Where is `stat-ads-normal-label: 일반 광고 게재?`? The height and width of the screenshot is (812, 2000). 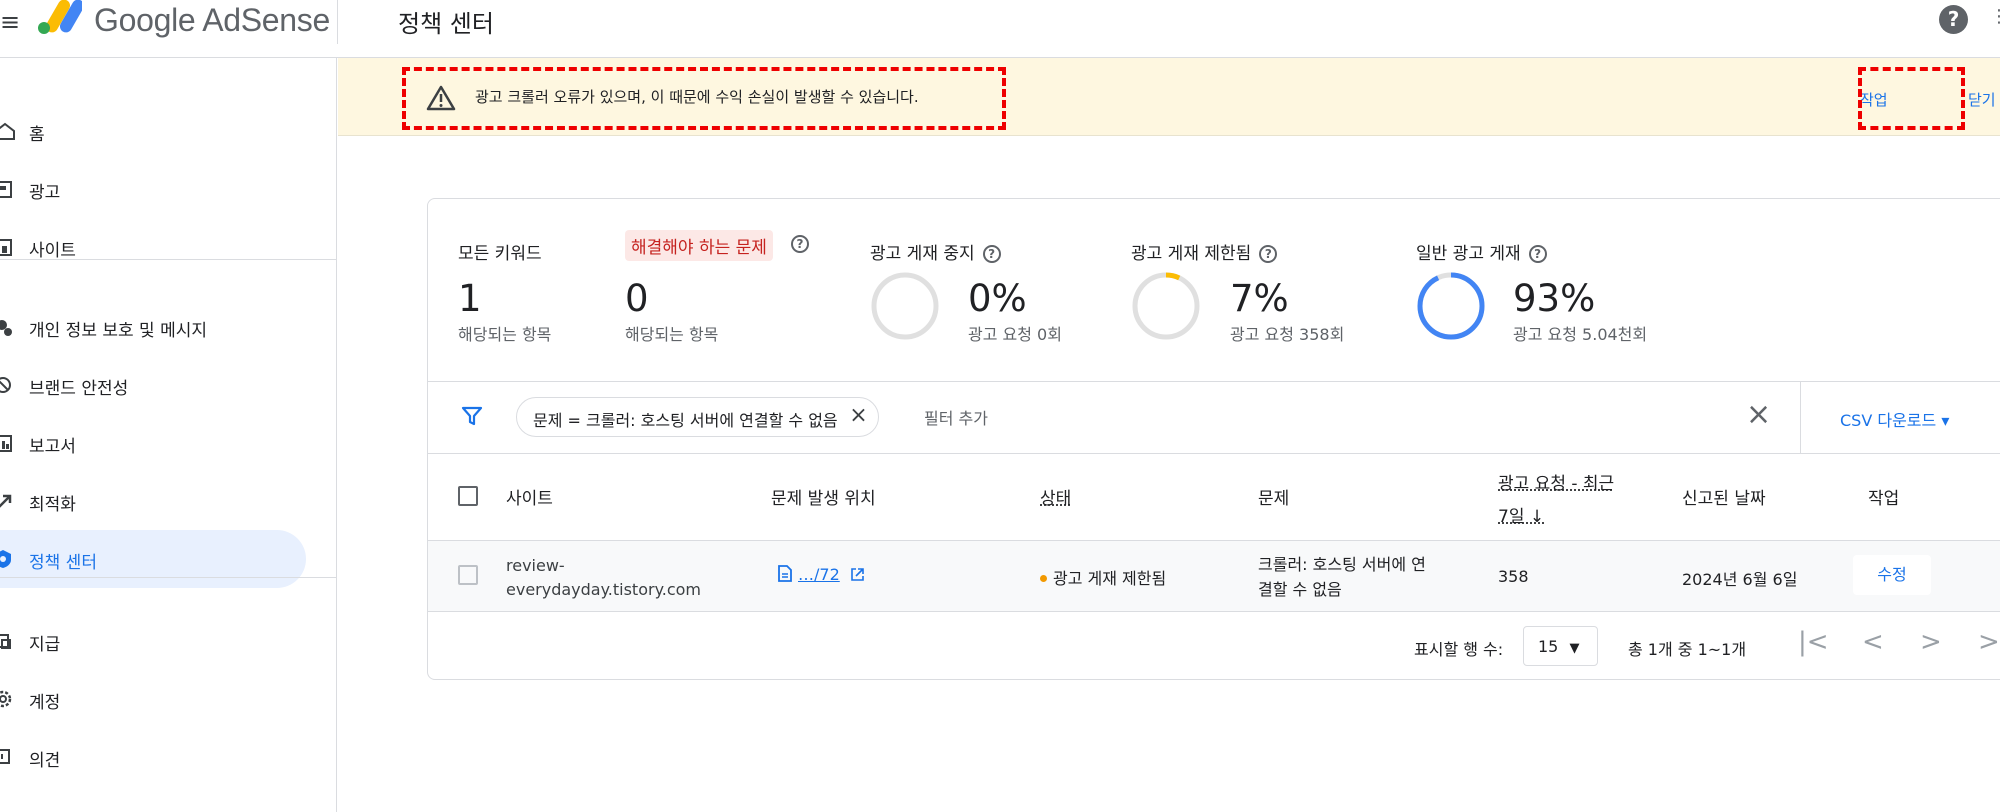
stat-ads-normal-label: 일반 광고 게재? is located at coordinates (1481, 251).